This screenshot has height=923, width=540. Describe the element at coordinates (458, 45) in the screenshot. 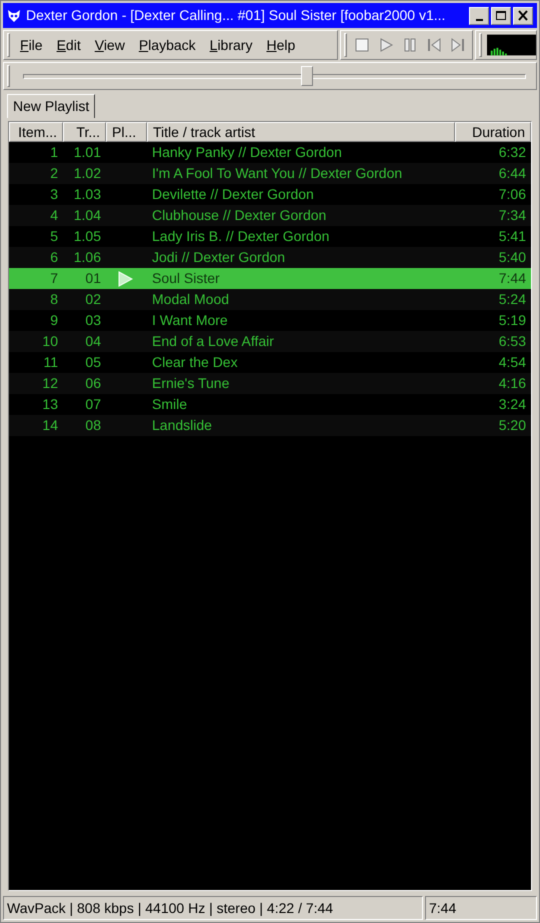

I see `next-icon` at that location.